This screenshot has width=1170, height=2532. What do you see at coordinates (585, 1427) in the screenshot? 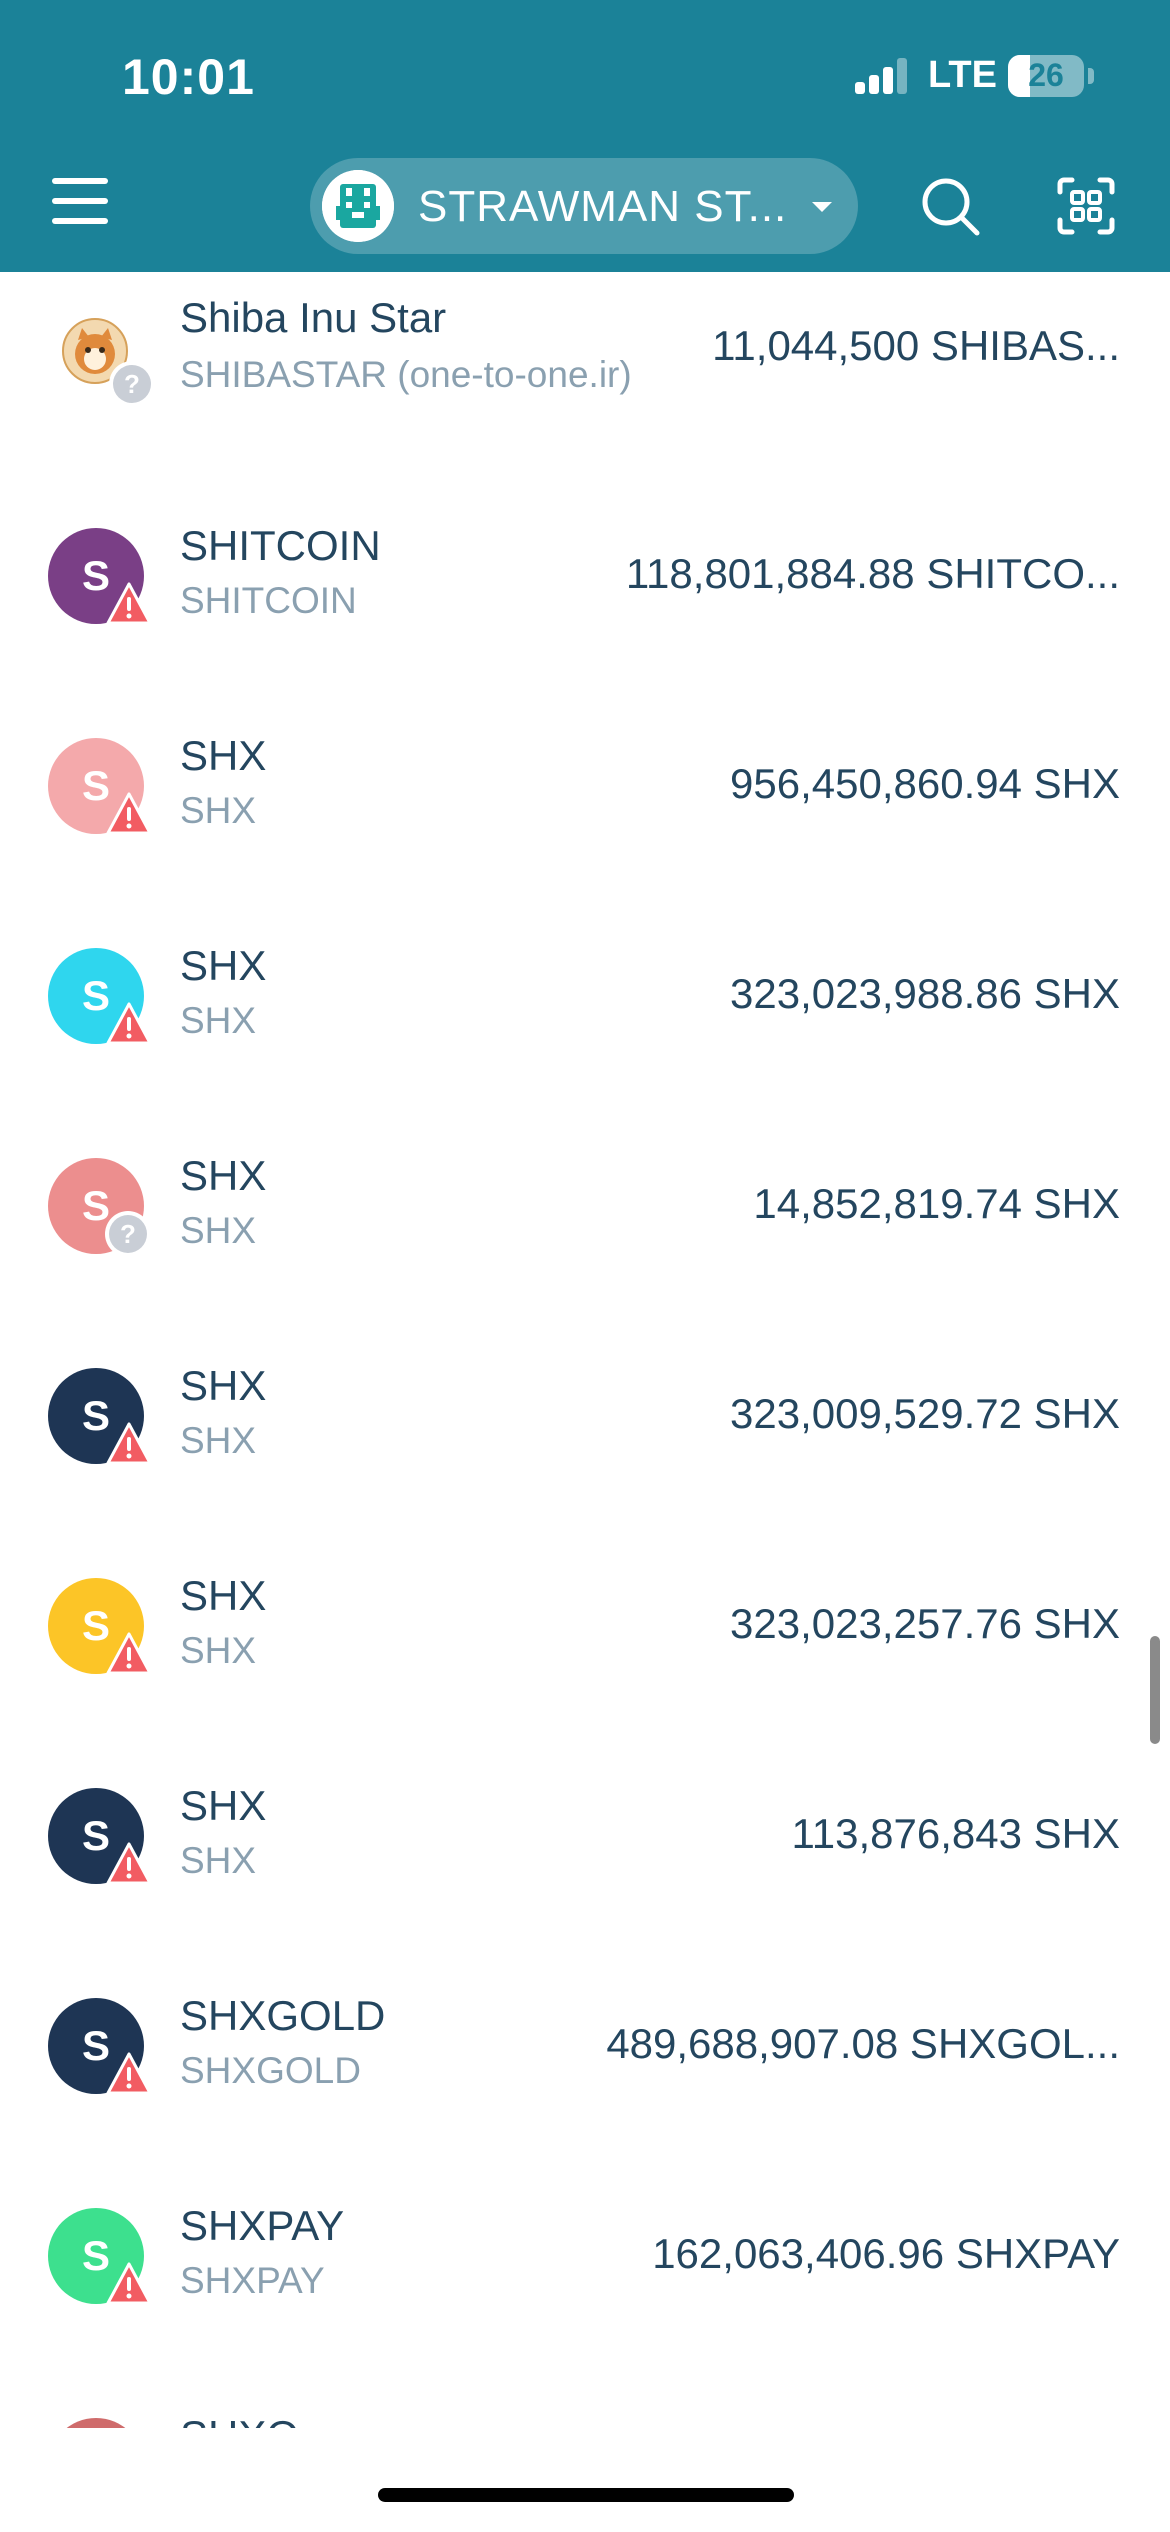
I see `token-row: S SHX SHX 323,009,529.72 SHX` at bounding box center [585, 1427].